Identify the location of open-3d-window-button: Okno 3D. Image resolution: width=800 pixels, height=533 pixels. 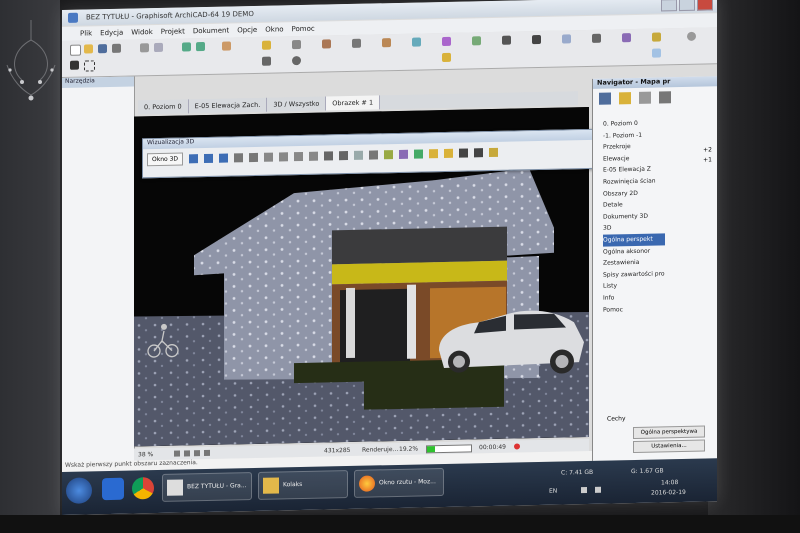
(165, 159).